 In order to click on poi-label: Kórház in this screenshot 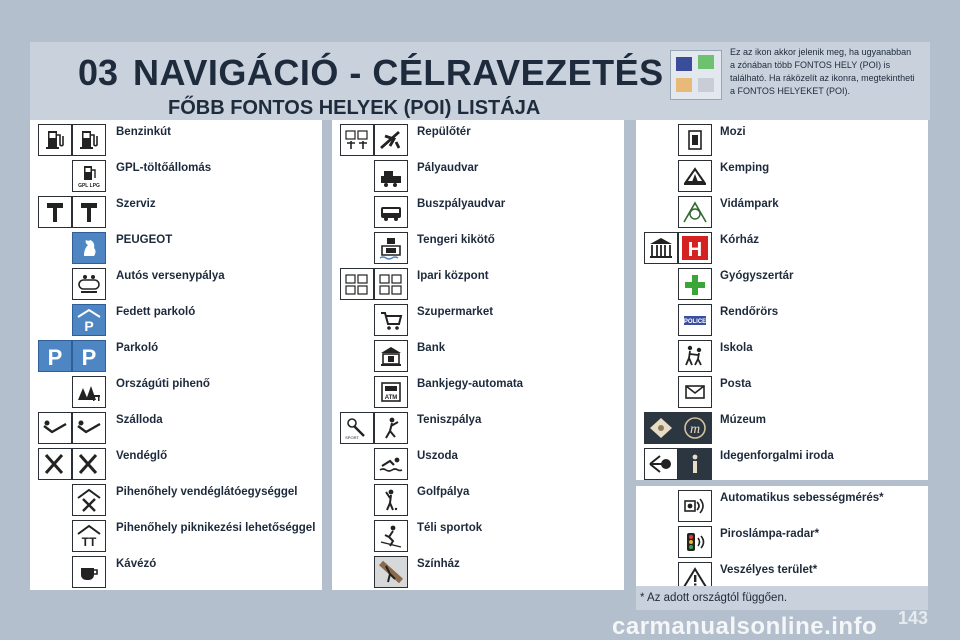, I will do `click(739, 240)`.